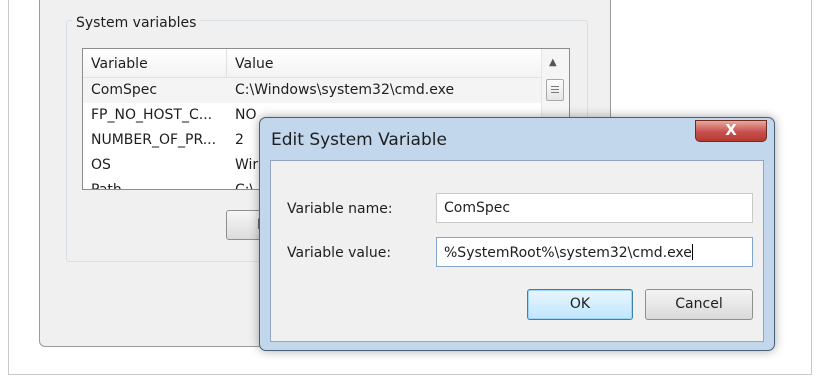  I want to click on ok-button-label: OK, so click(580, 304).